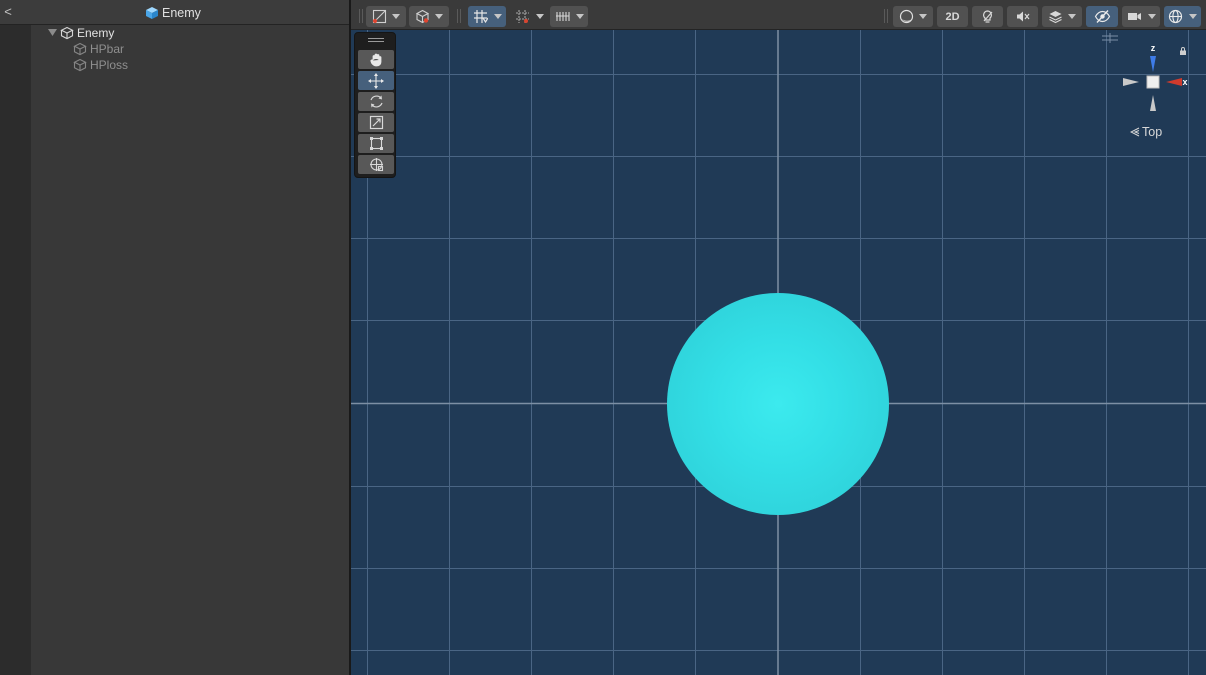 This screenshot has height=675, width=1206. I want to click on tool-palette, so click(375, 105).